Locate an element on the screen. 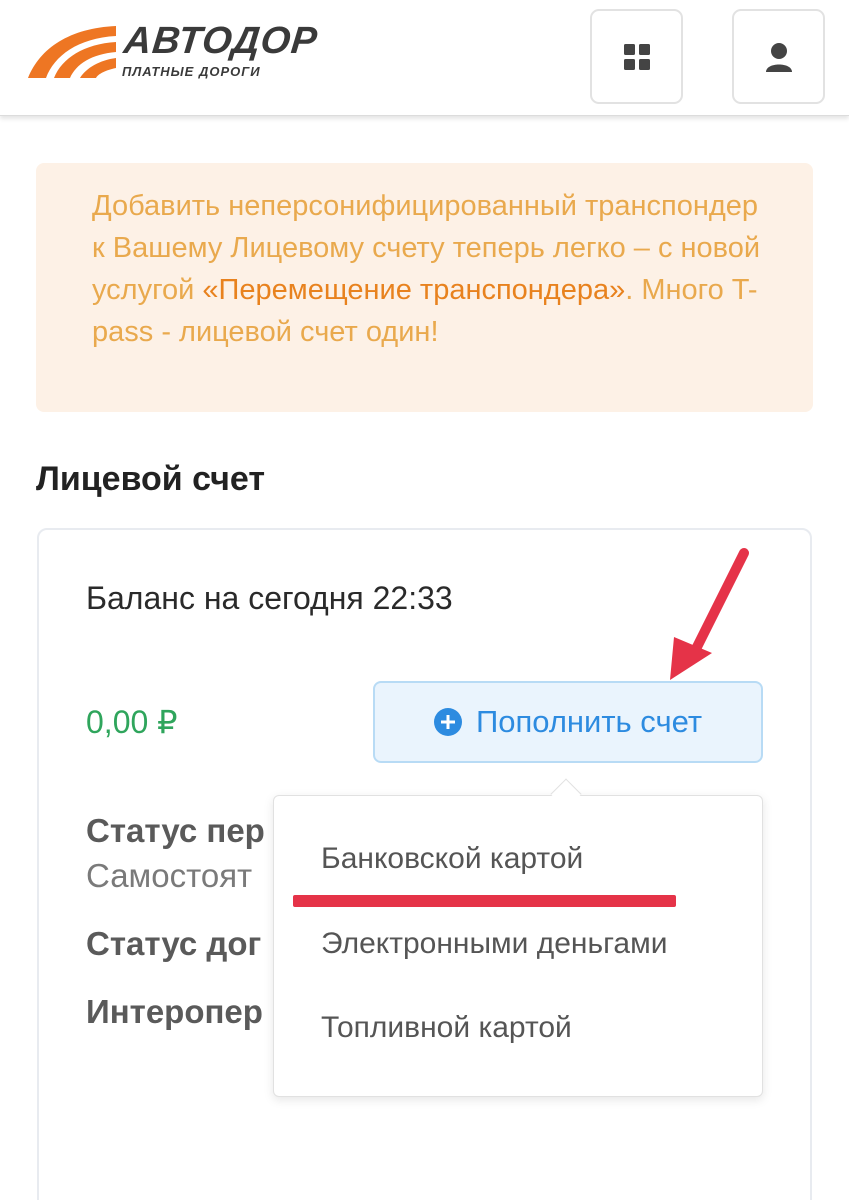 The width and height of the screenshot is (849, 1200). annotation-underline is located at coordinates (484, 901).